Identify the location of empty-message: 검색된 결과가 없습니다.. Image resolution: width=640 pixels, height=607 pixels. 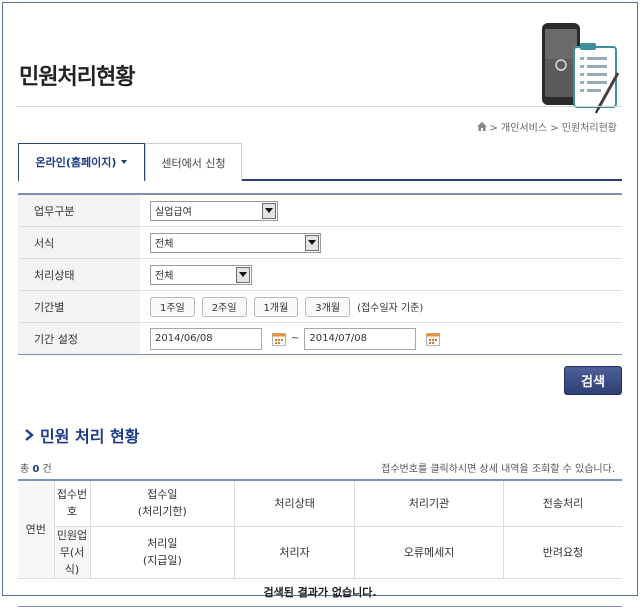
(320, 592).